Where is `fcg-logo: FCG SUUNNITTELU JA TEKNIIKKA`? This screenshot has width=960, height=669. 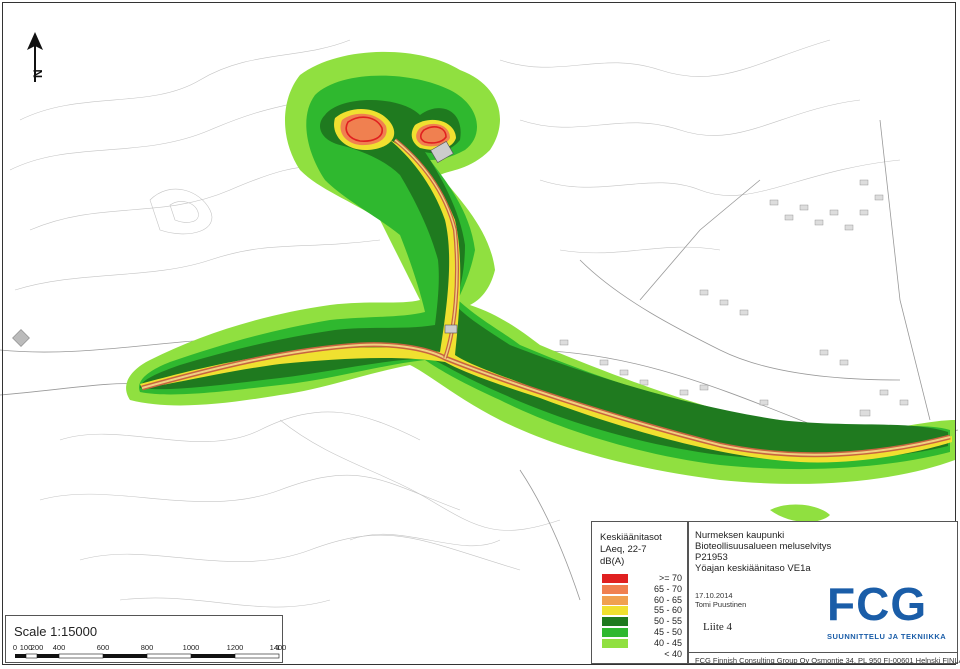 fcg-logo: FCG SUUNNITTELU JA TEKNIIKKA is located at coordinates (887, 609).